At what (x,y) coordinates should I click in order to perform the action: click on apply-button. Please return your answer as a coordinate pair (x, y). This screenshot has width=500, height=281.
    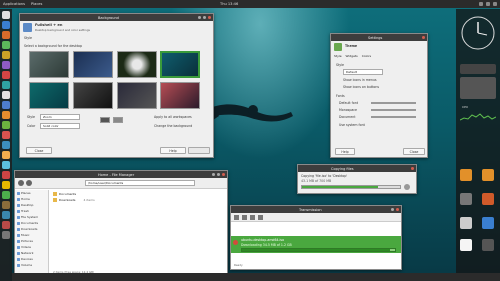
    Looking at the image, I should click on (199, 150).